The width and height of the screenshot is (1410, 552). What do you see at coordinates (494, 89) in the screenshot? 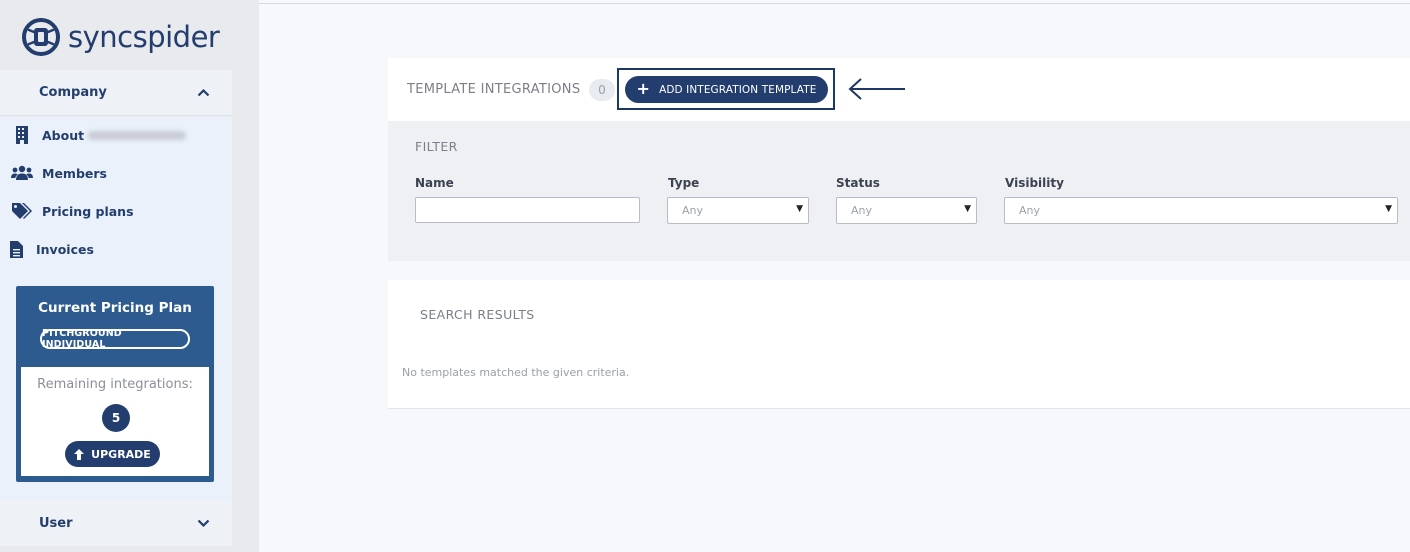
I see `page-title: TEMPLATE INTEGRATIONS` at bounding box center [494, 89].